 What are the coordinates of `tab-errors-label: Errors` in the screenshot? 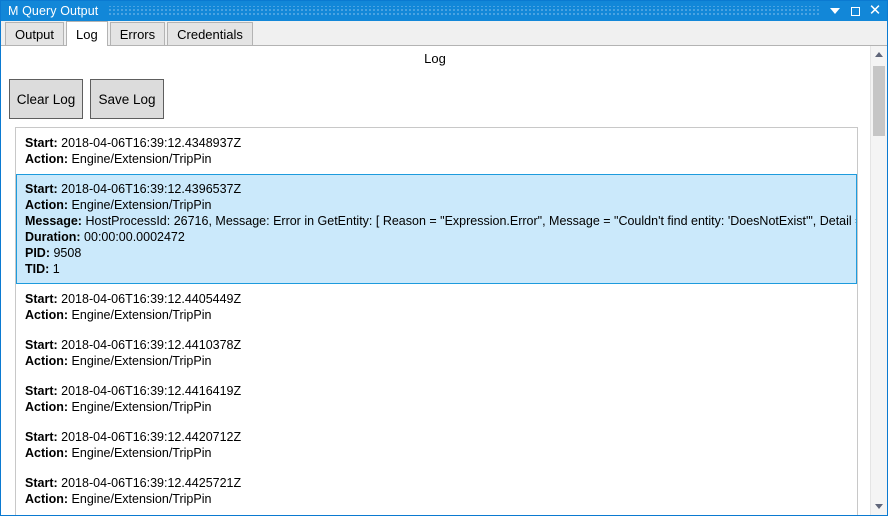 It's located at (137, 34).